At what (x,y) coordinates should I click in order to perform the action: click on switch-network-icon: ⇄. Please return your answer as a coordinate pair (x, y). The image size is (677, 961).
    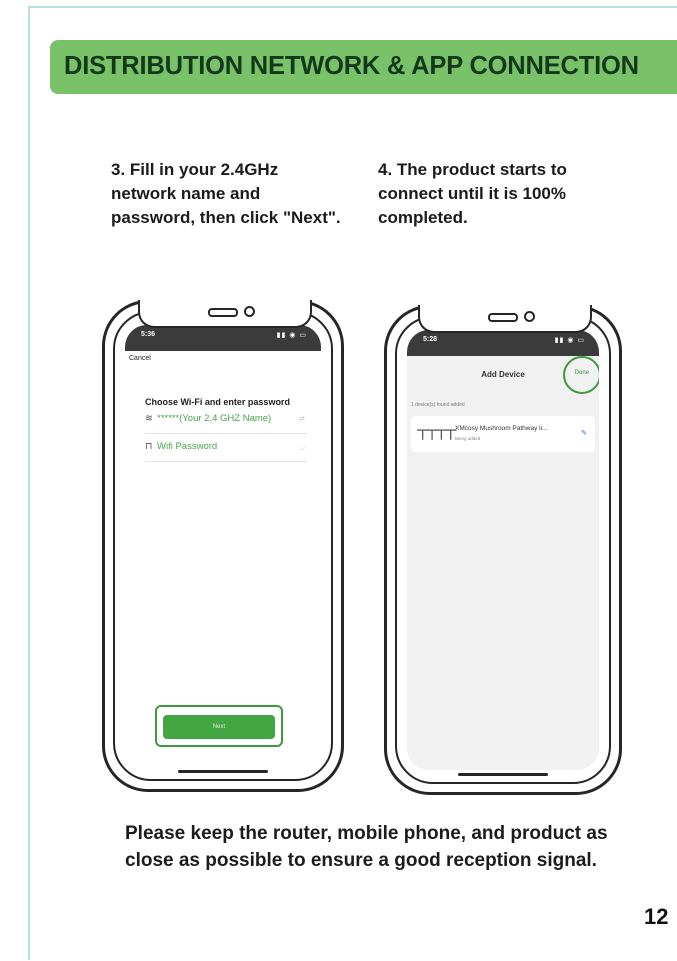
    Looking at the image, I should click on (302, 419).